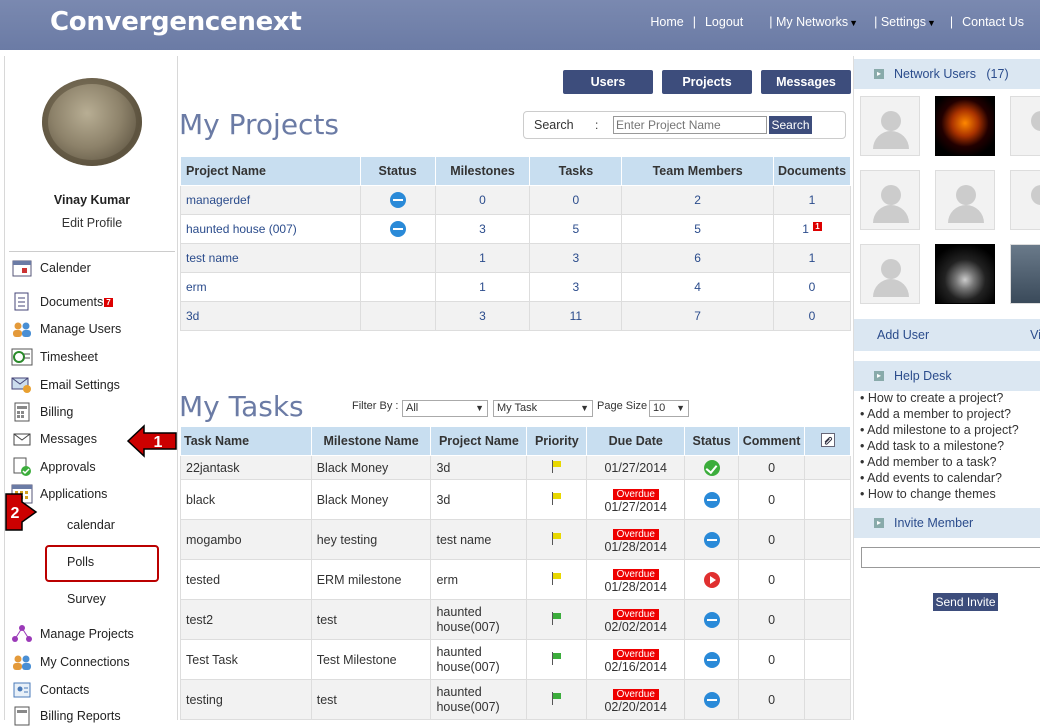  Describe the element at coordinates (246, 659) in the screenshot. I see `task-name-link: Test Task` at that location.